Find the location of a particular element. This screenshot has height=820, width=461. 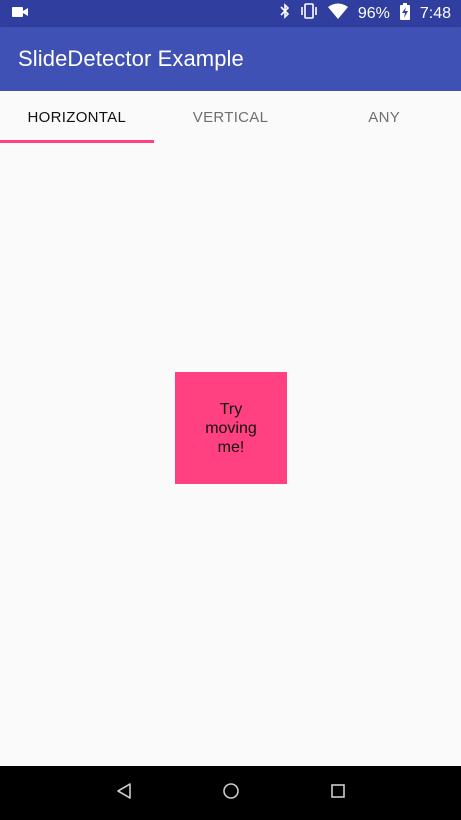

back-icon is located at coordinates (124, 793).